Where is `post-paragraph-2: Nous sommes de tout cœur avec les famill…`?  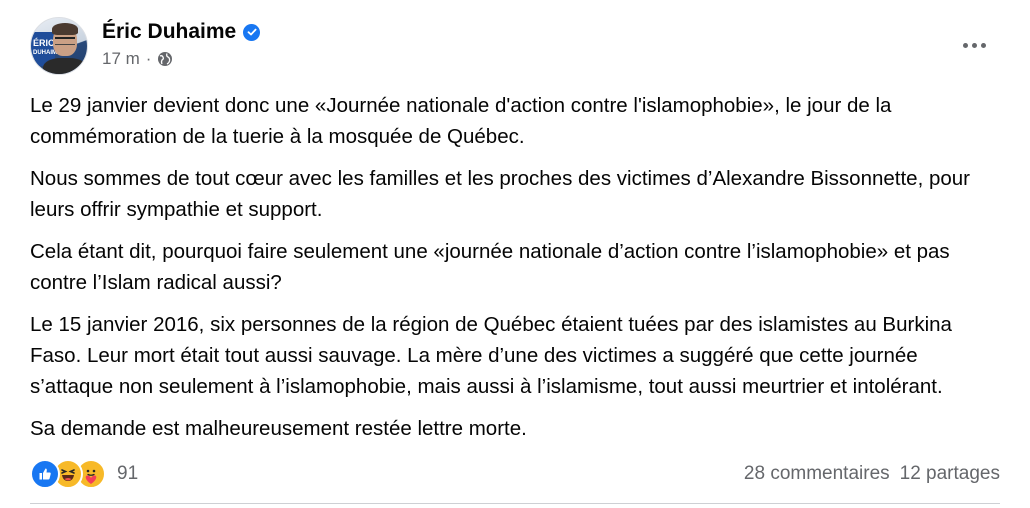
post-paragraph-2: Nous sommes de tout cœur avec les famill… is located at coordinates (500, 194).